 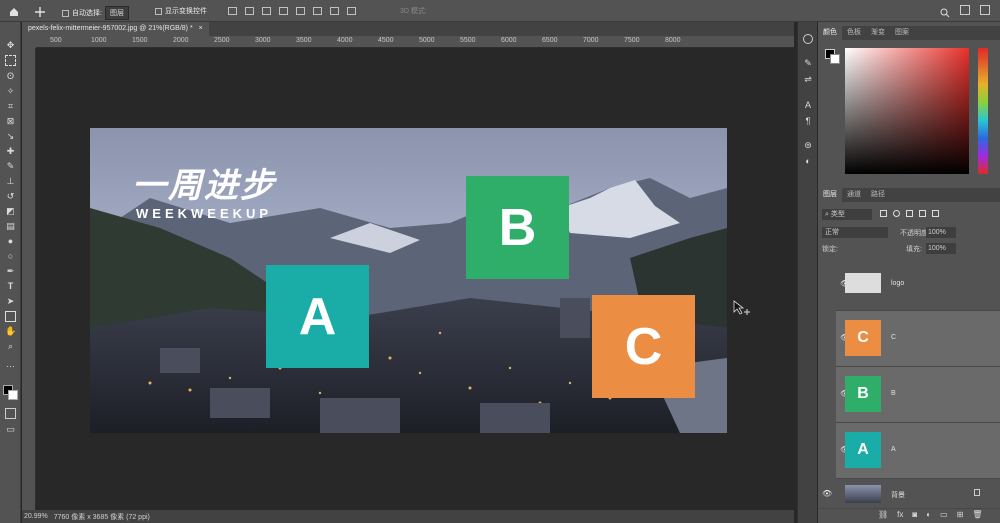 I want to click on filter-type-icon, so click(x=909, y=213).